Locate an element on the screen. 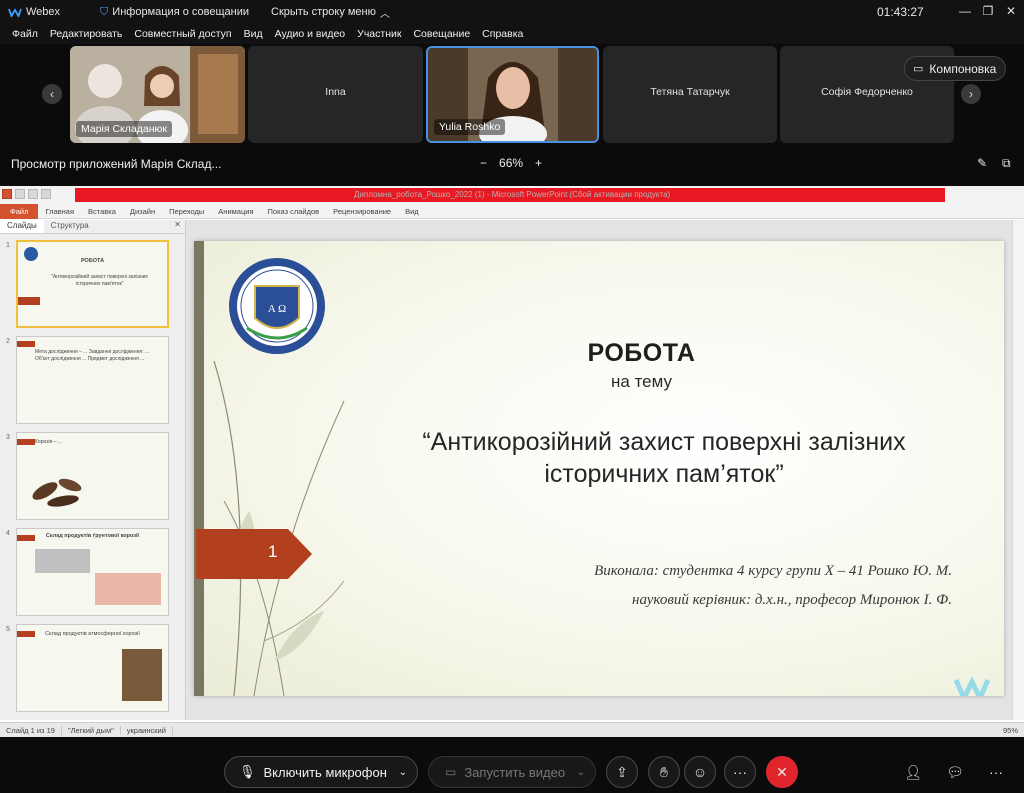  strip-prev-button: ‹ is located at coordinates (52, 94).